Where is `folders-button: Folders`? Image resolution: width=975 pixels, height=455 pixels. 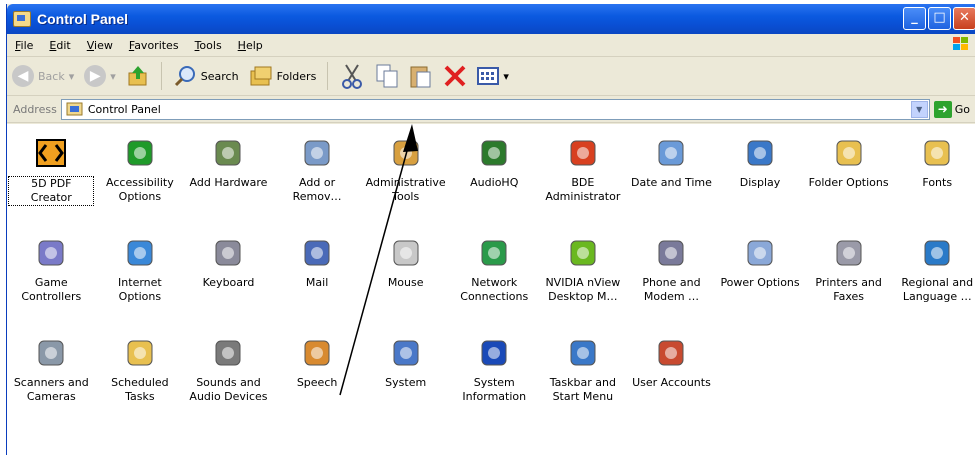
folders-button: Folders is located at coordinates (283, 76).